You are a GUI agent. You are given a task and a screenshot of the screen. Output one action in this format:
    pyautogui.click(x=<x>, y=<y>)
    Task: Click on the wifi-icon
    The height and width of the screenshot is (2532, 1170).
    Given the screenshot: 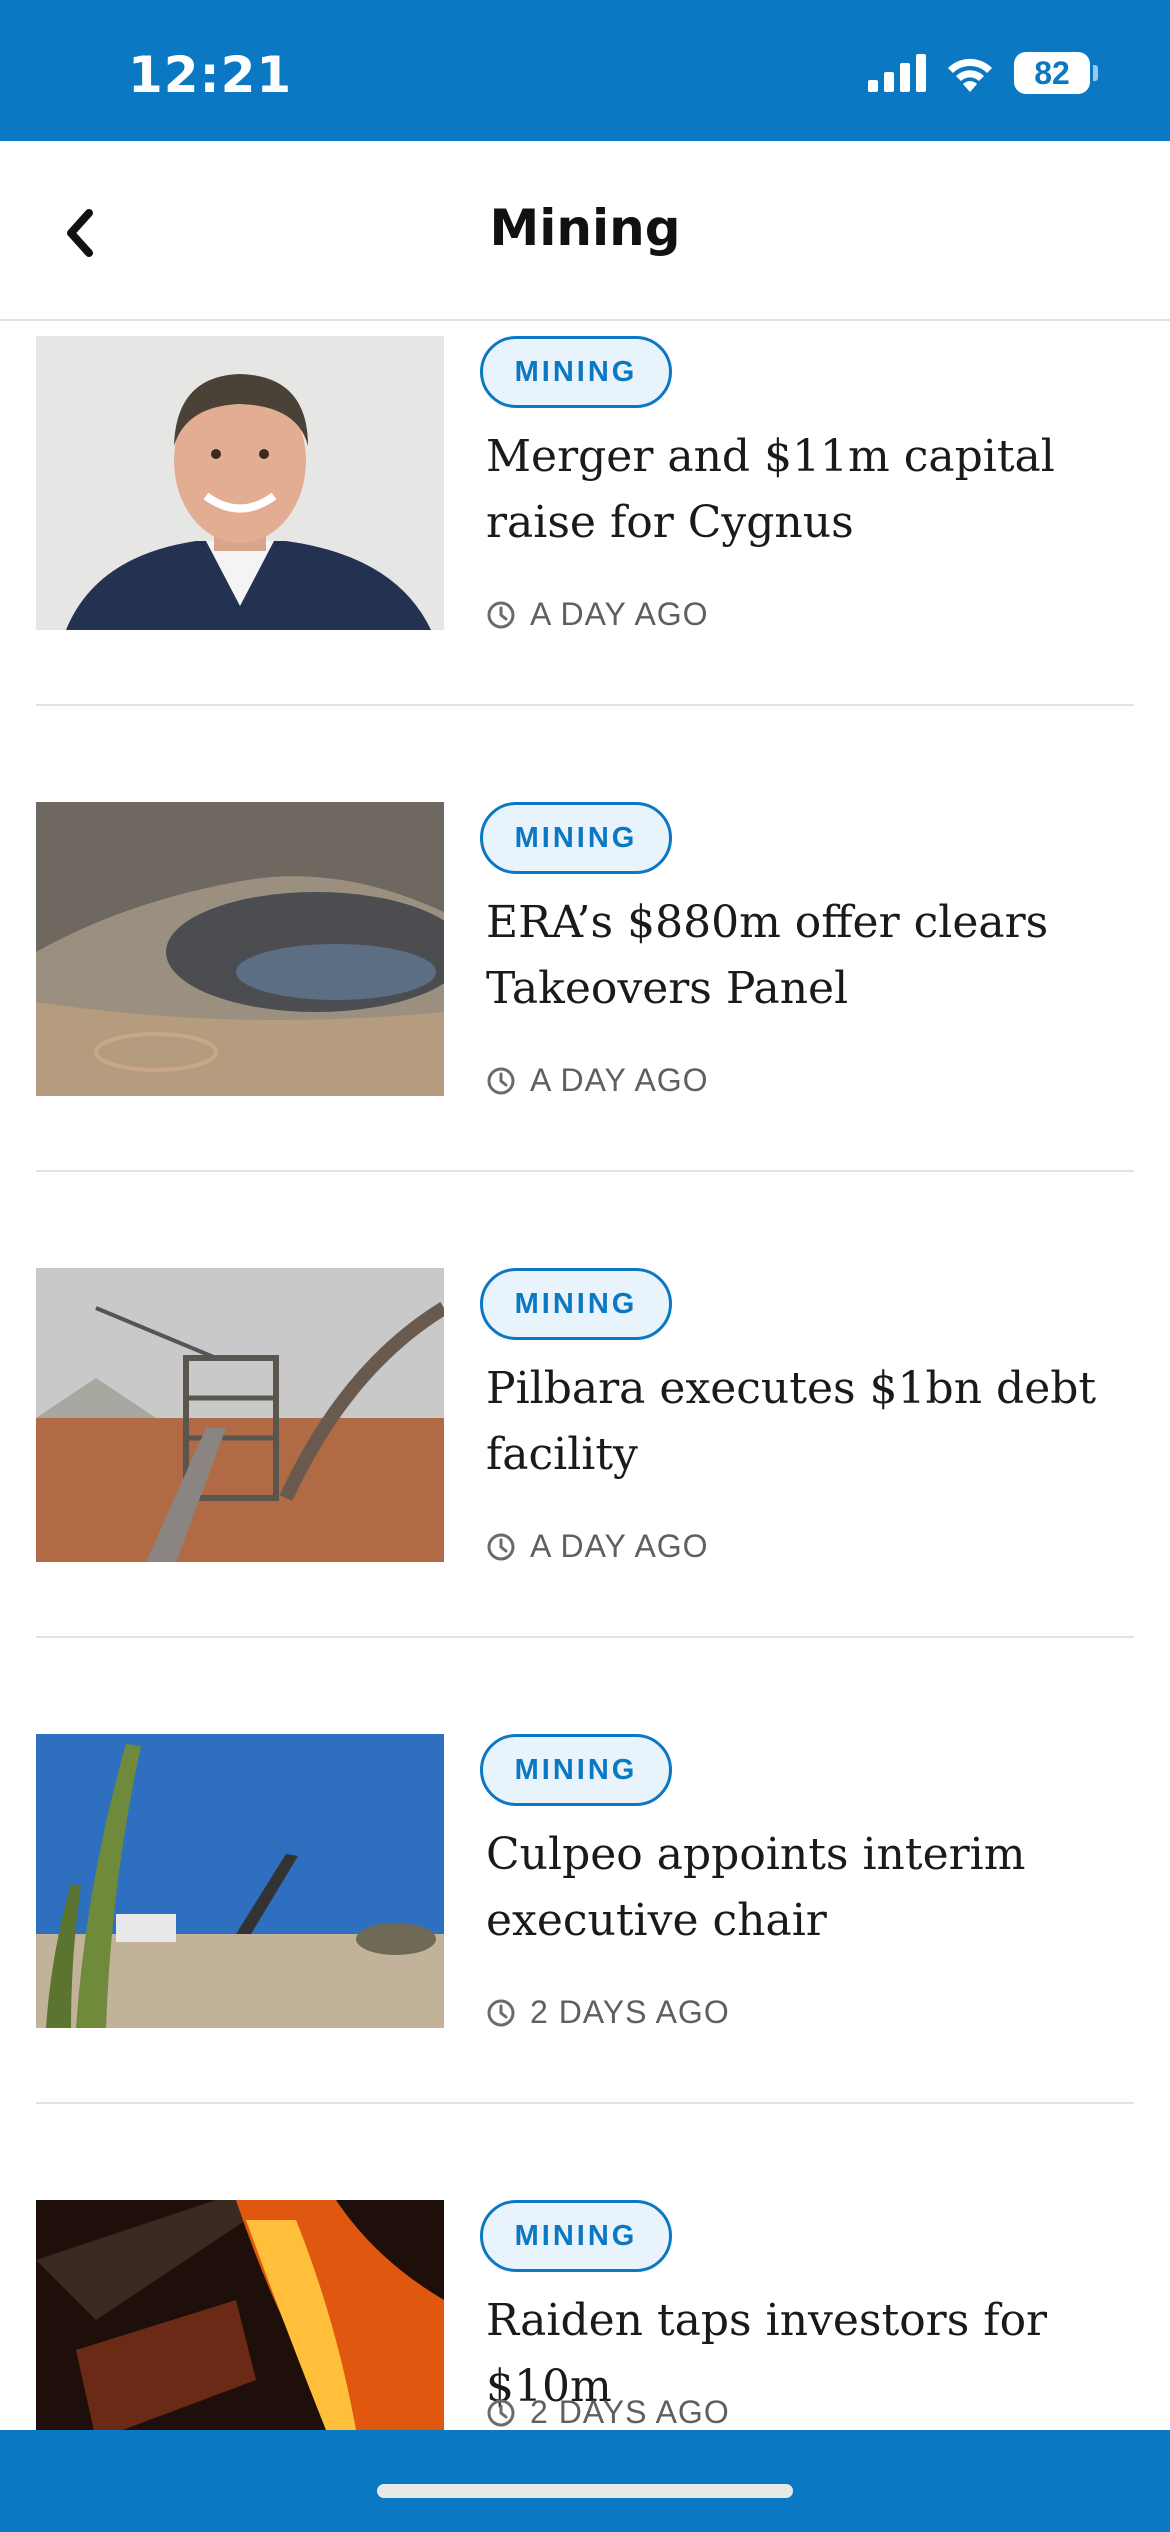 What is the action you would take?
    pyautogui.click(x=970, y=75)
    